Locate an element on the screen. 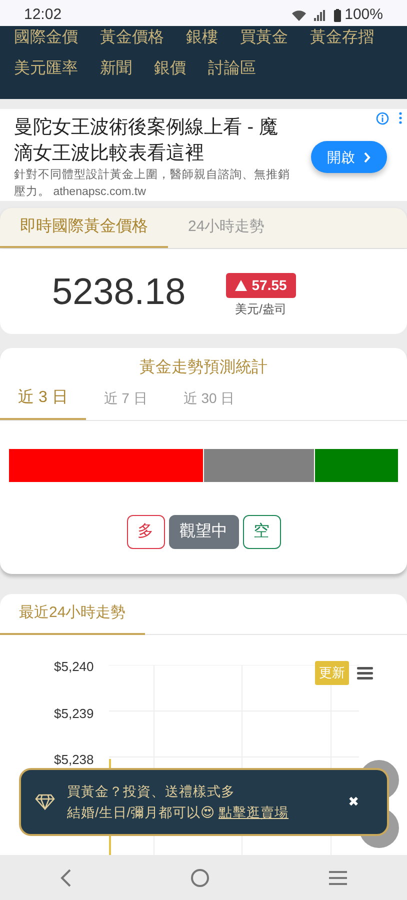 This screenshot has height=900, width=407. trend-title: 最近24小時走勢 is located at coordinates (72, 614).